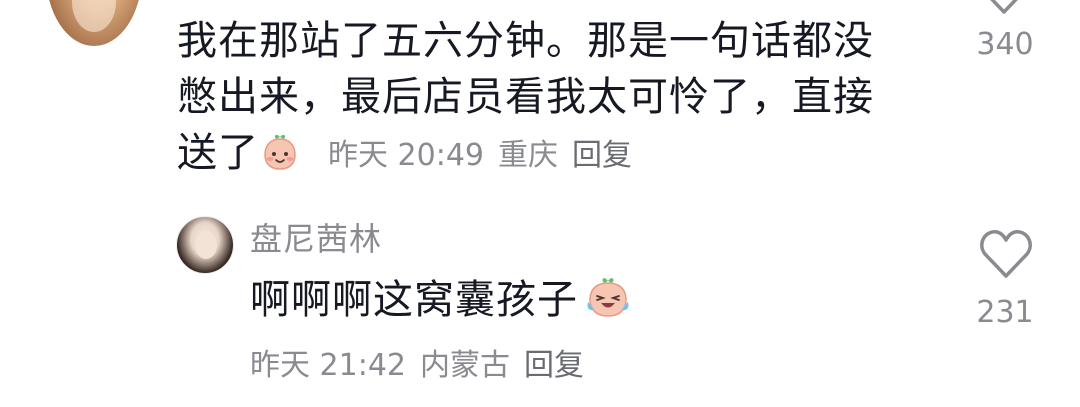  What do you see at coordinates (525, 41) in the screenshot?
I see `comment-line-1: 我在那站了五六分钟。那是一句话都没` at bounding box center [525, 41].